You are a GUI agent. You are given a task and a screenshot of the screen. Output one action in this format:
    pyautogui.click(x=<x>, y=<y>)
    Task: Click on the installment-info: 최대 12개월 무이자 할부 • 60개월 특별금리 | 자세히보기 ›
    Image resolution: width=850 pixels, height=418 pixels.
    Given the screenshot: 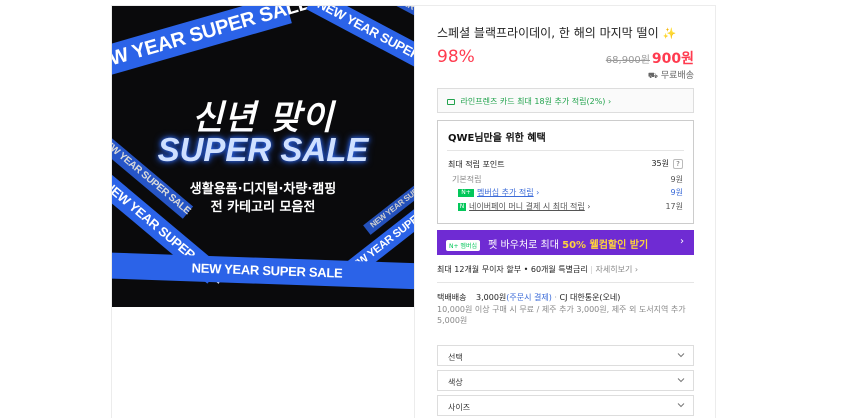 What is the action you would take?
    pyautogui.click(x=538, y=269)
    